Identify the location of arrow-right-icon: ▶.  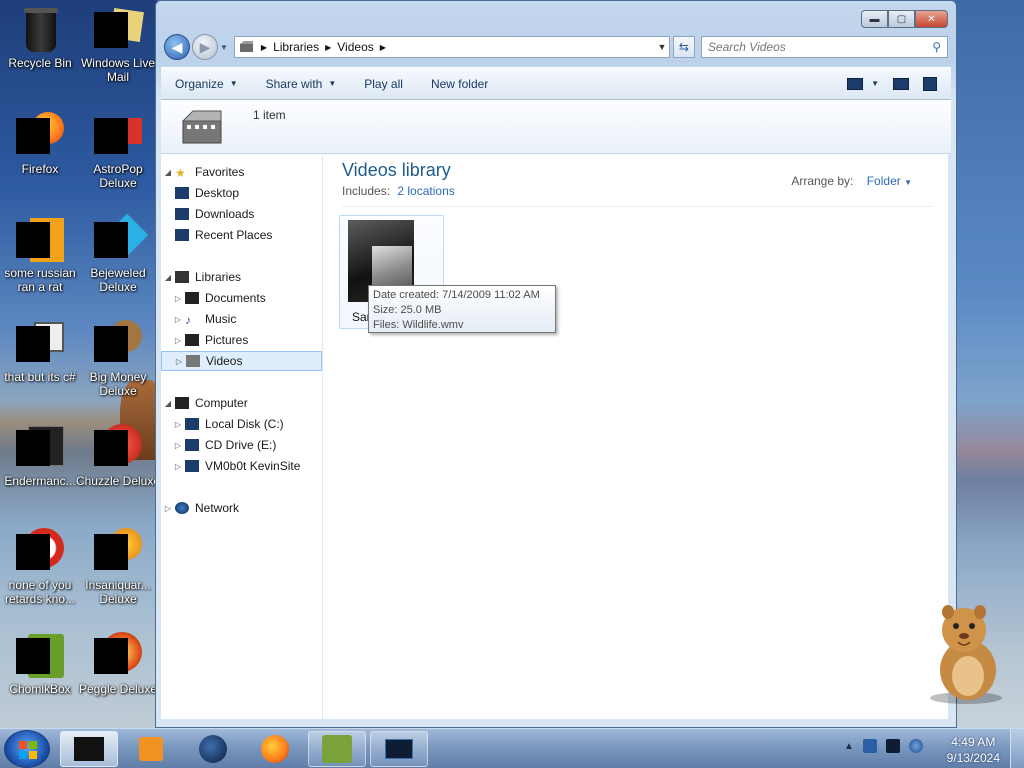
(205, 46).